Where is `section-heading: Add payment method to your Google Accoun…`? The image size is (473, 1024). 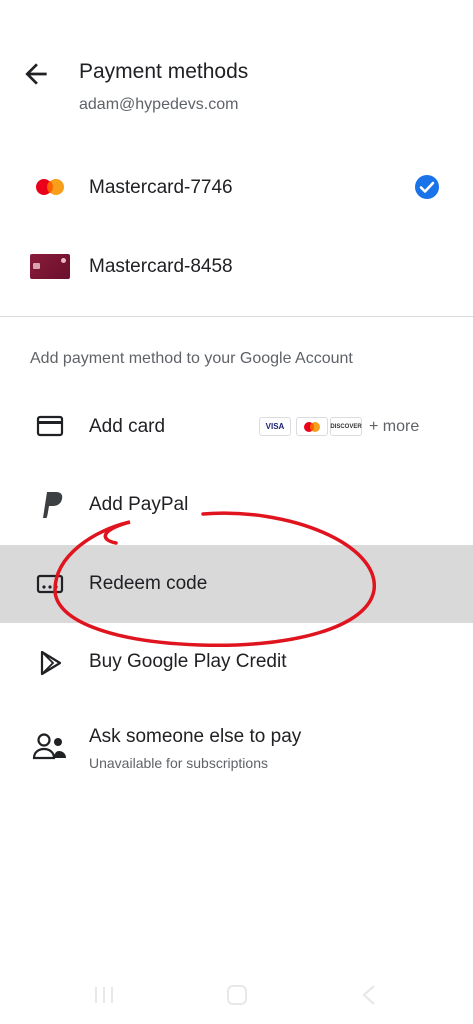 section-heading: Add payment method to your Google Accoun… is located at coordinates (191, 358).